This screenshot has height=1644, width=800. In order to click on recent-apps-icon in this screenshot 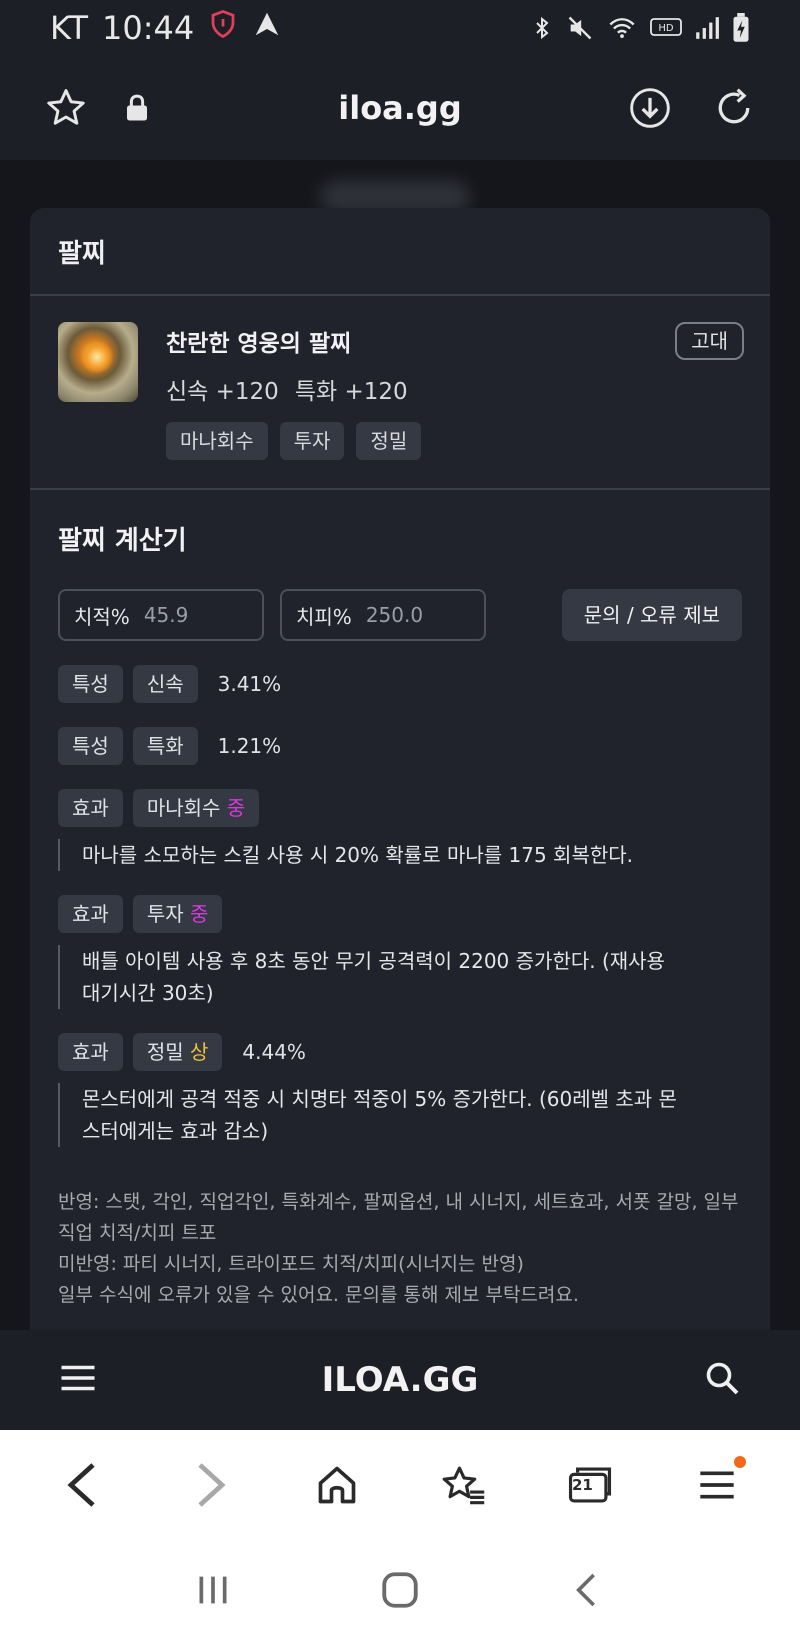, I will do `click(213, 1592)`.